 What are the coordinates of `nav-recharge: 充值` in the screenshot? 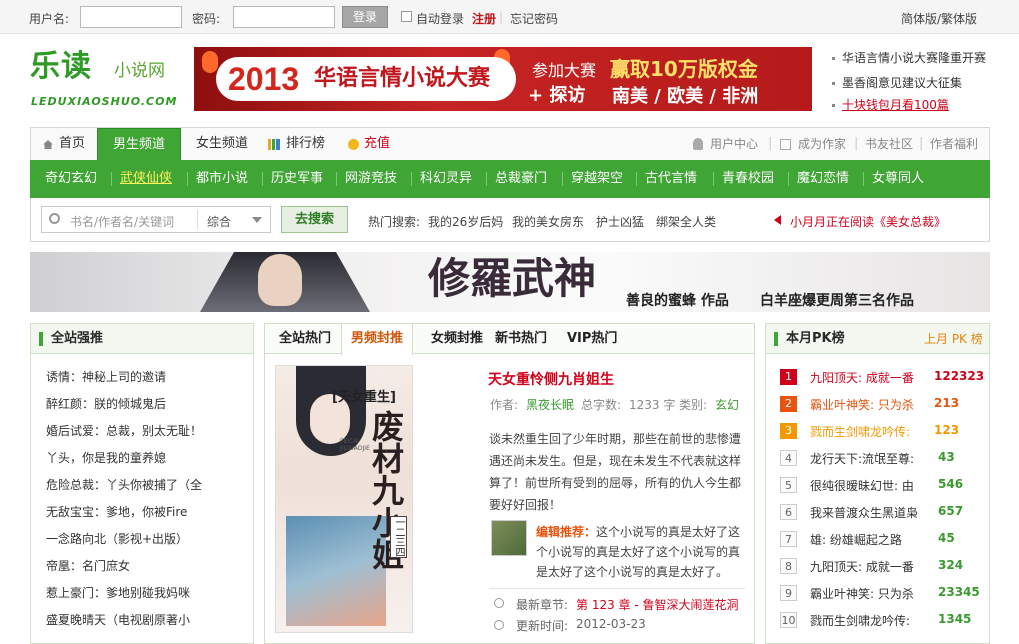 It's located at (377, 144).